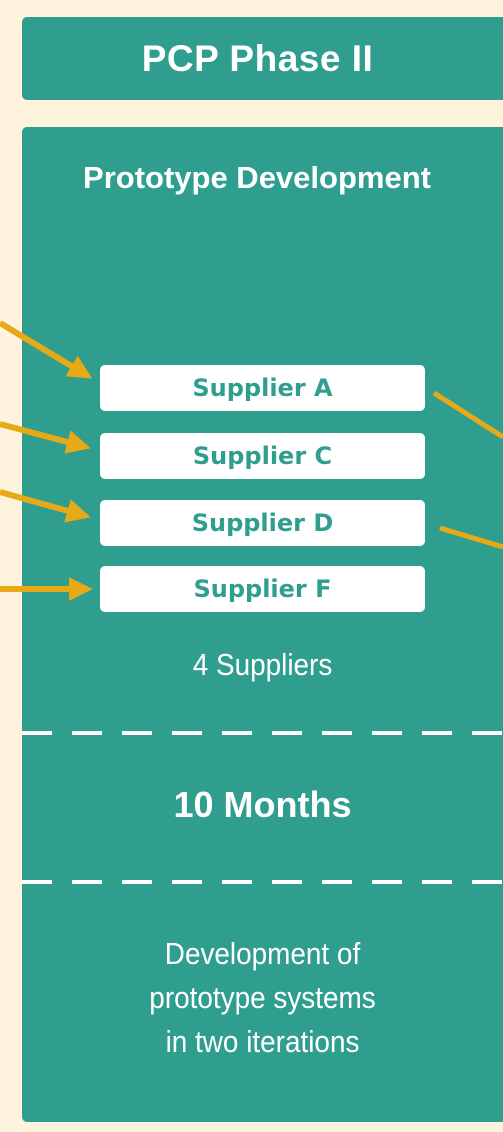 This screenshot has width=503, height=1132. What do you see at coordinates (262, 664) in the screenshot?
I see `supplier-count-label: 4 Suppliers` at bounding box center [262, 664].